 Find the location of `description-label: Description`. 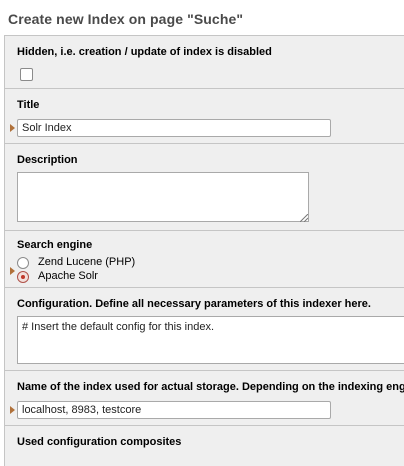

description-label: Description is located at coordinates (47, 160).